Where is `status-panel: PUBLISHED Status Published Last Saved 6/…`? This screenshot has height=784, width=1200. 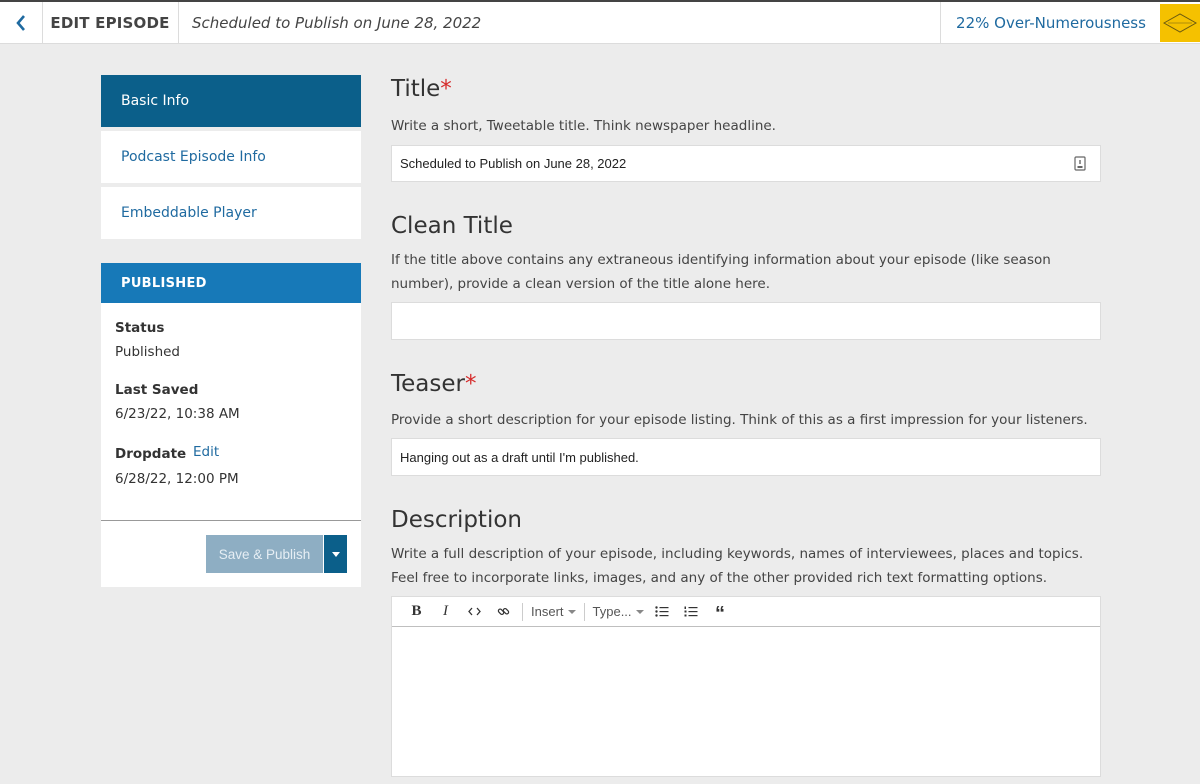 status-panel: PUBLISHED Status Published Last Saved 6/… is located at coordinates (231, 425).